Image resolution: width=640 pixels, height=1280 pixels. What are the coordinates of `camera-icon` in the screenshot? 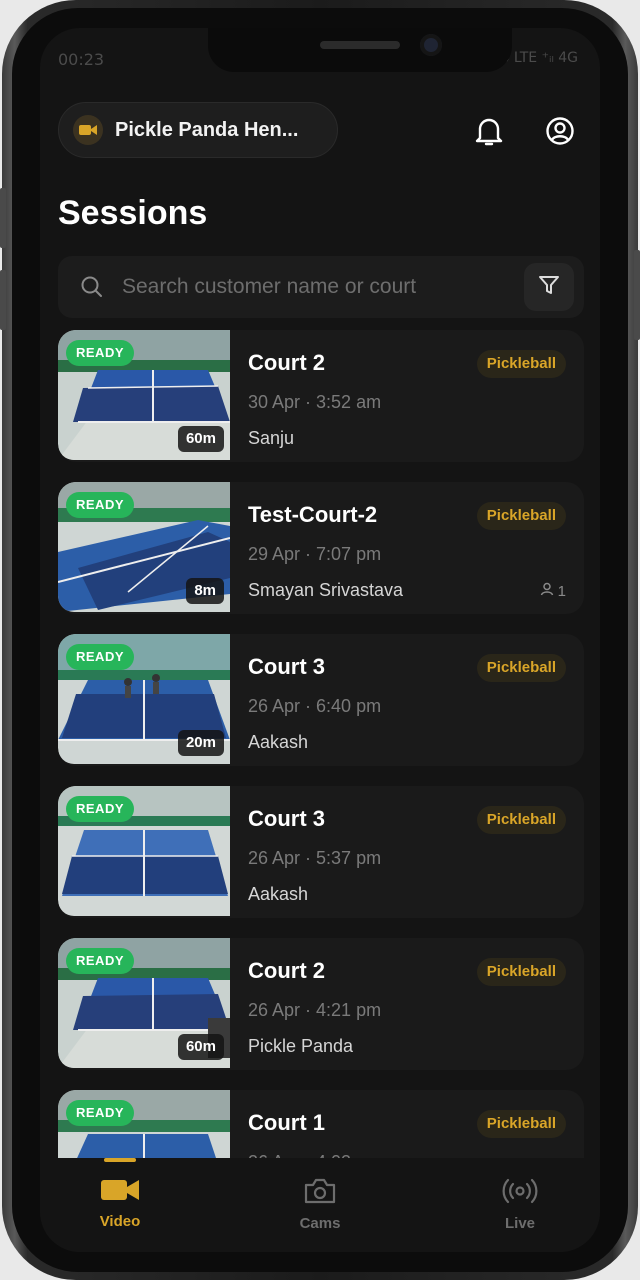 It's located at (320, 1193).